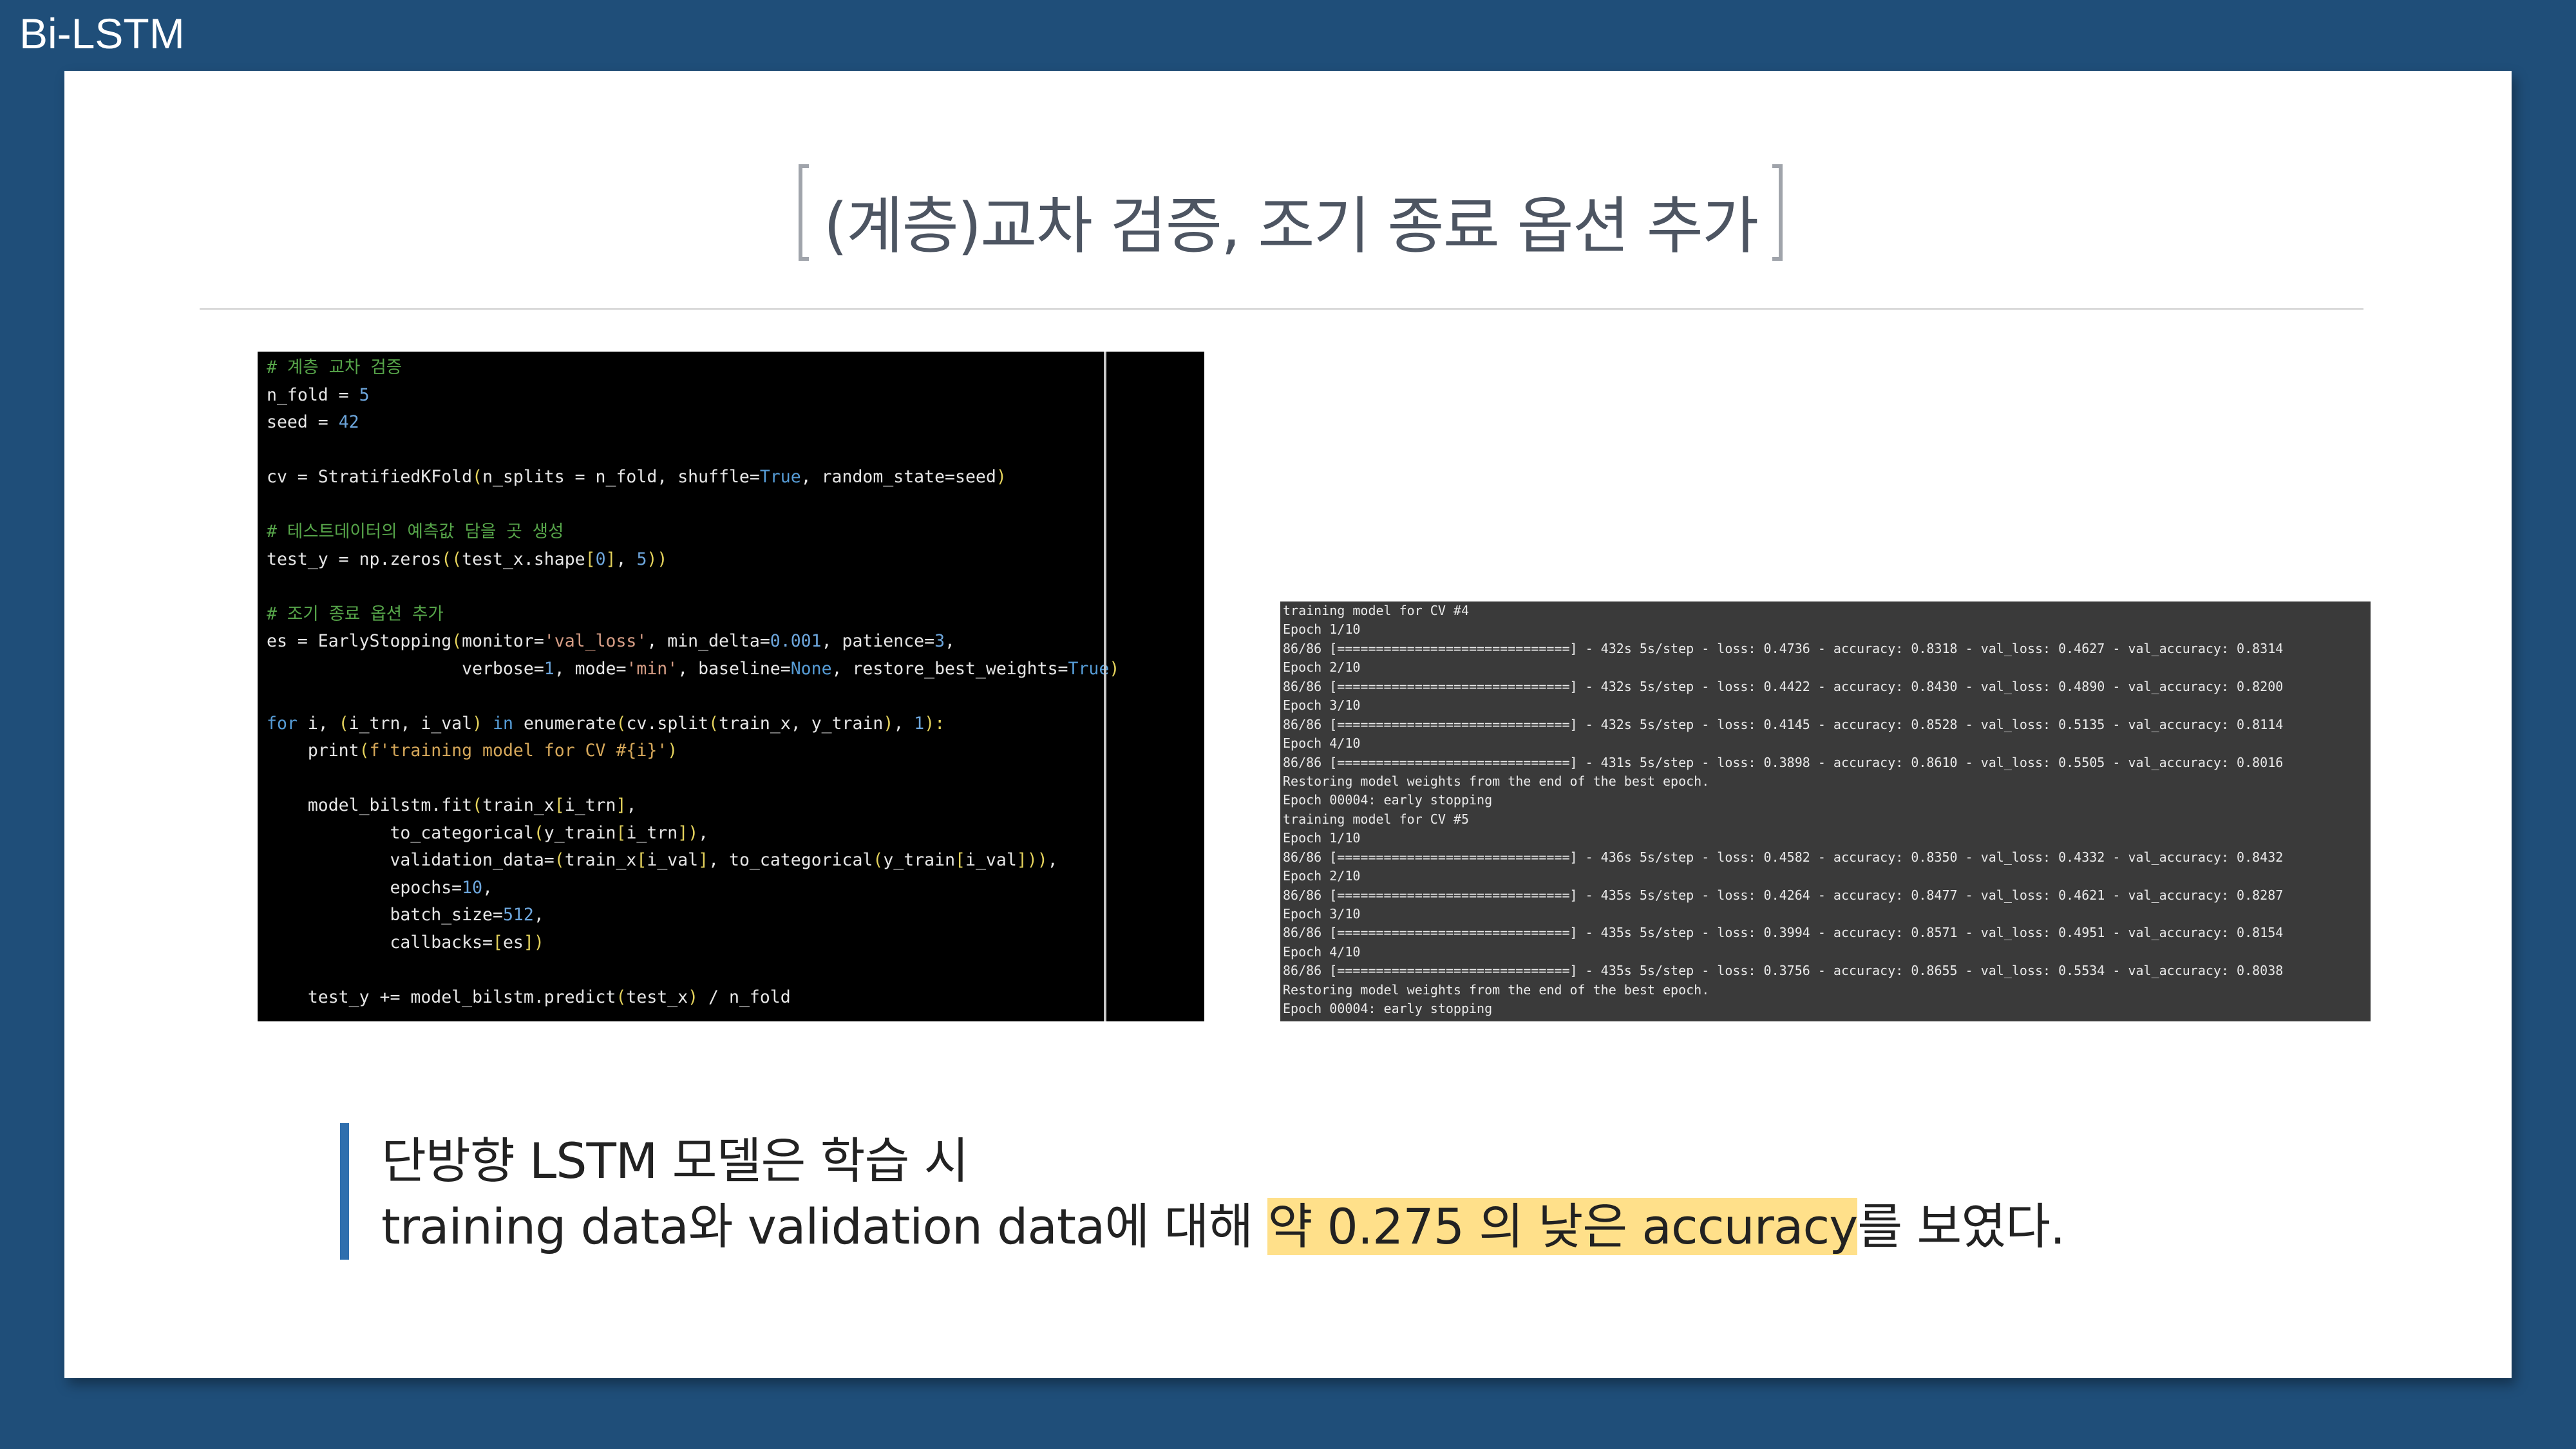 This screenshot has width=2576, height=1449. Describe the element at coordinates (735, 396) in the screenshot. I see `code-line: n_fold = 5` at that location.